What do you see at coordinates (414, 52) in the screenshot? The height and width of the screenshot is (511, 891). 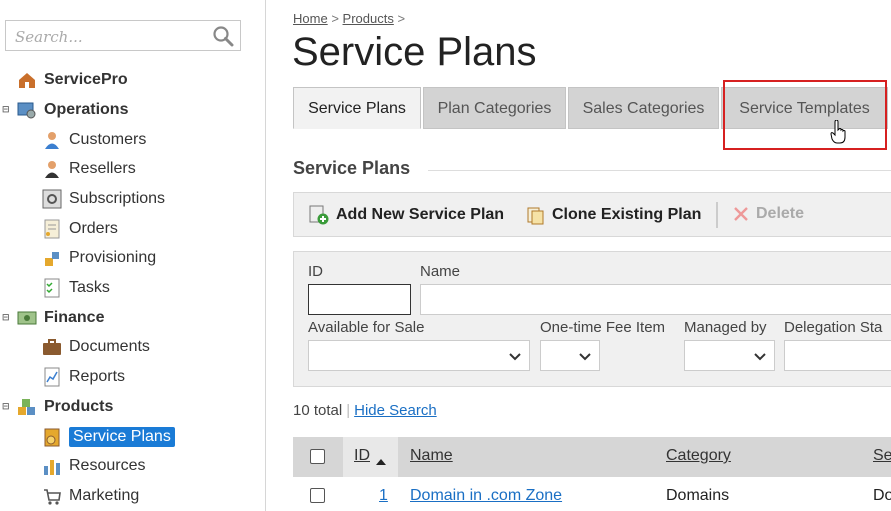 I see `page-title: Service Plans` at bounding box center [414, 52].